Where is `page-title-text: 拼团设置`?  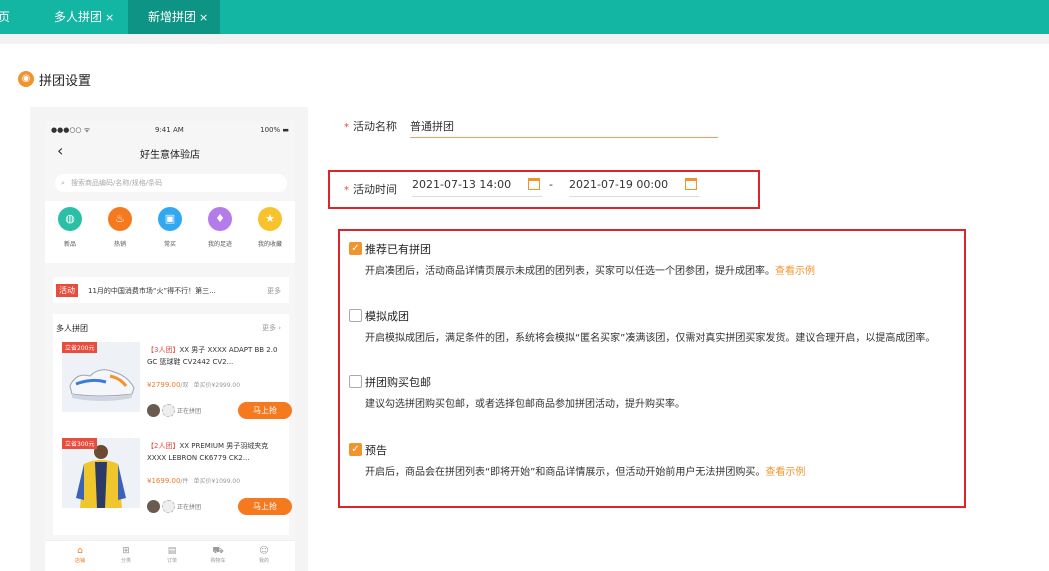
page-title-text: 拼团设置 is located at coordinates (65, 81).